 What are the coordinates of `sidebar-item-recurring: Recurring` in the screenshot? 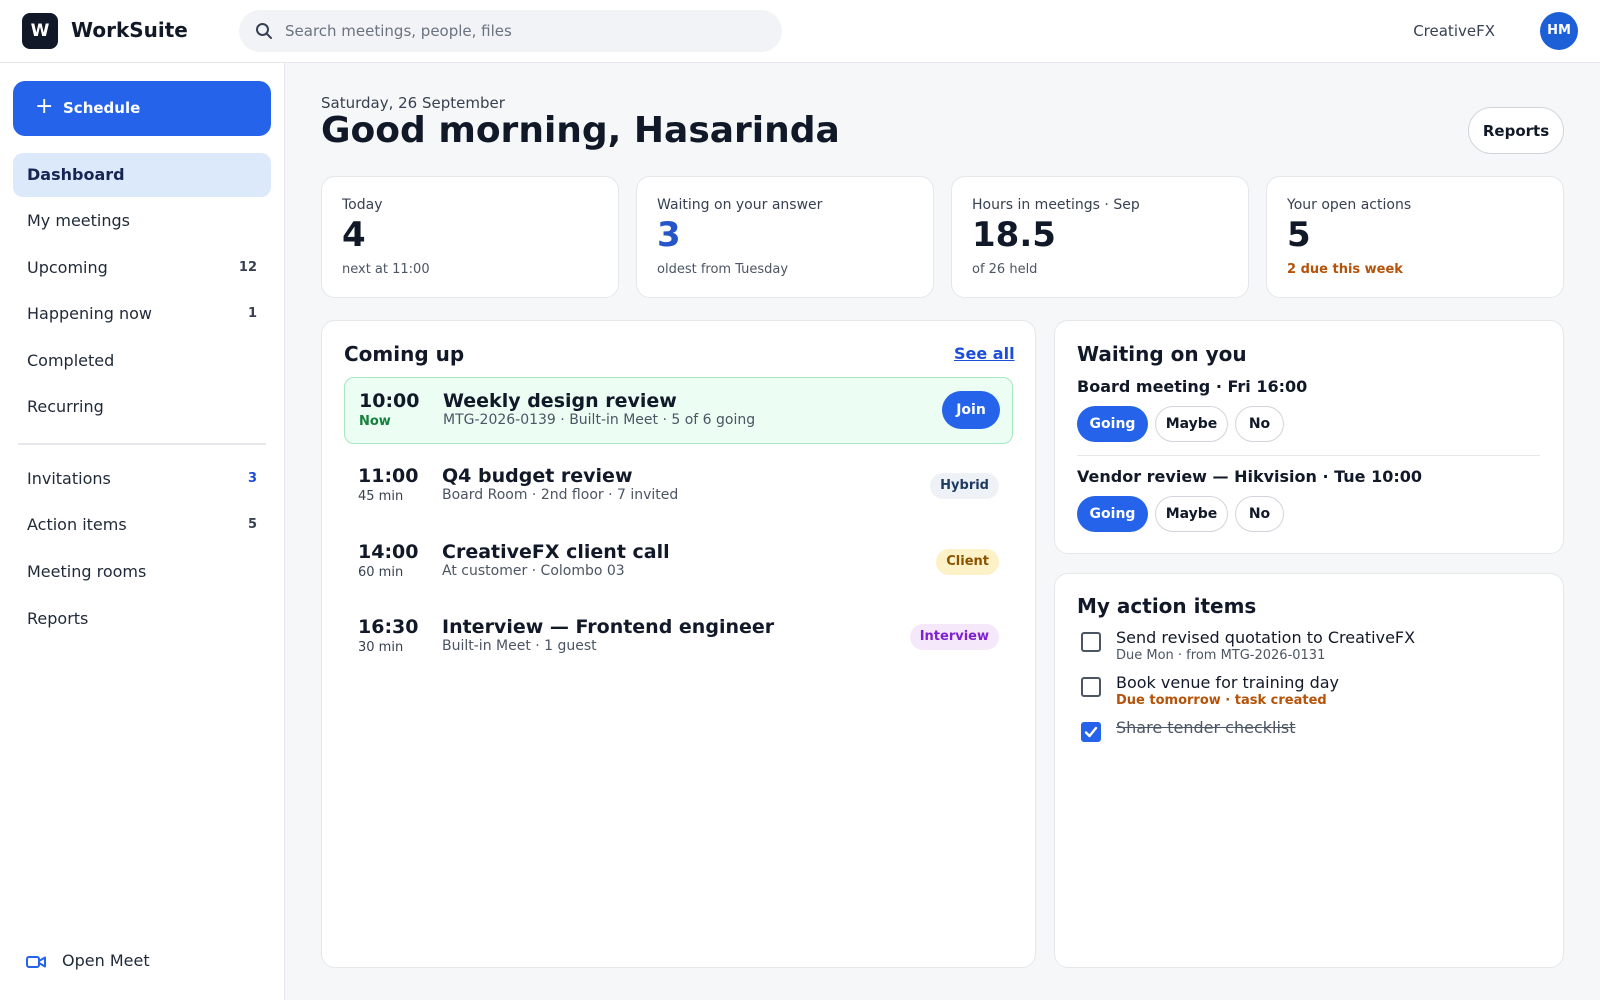 It's located at (142, 407).